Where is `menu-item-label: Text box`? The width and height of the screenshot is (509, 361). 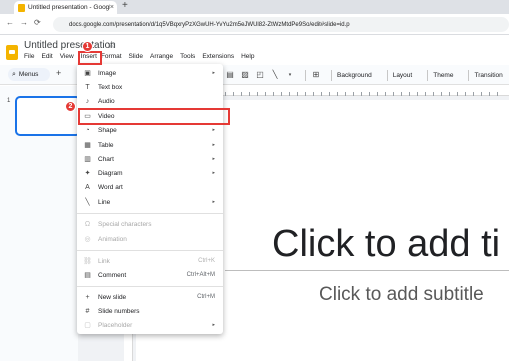 menu-item-label: Text box is located at coordinates (110, 87).